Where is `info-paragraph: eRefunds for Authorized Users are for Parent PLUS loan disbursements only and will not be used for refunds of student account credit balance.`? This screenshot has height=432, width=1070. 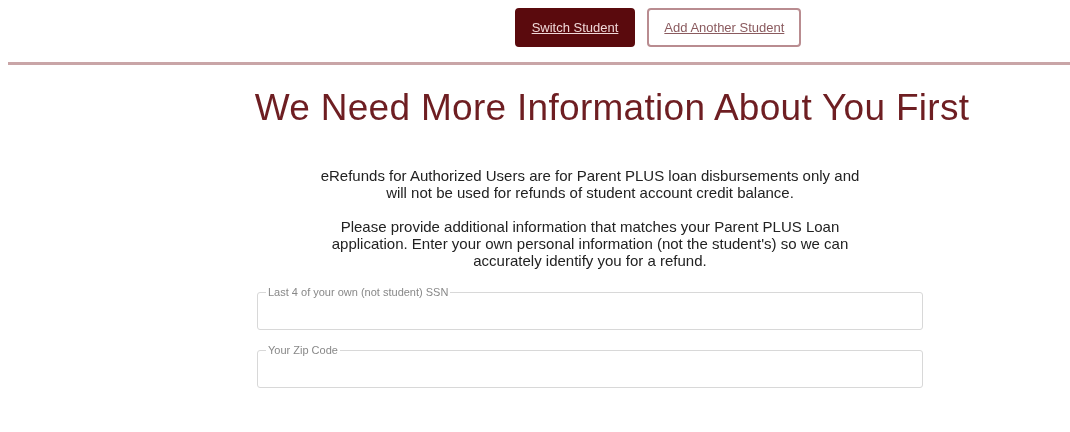
info-paragraph: eRefunds for Authorized Users are for Parent PLUS loan disbursements only and will not be used for refunds of student account credit balance. is located at coordinates (590, 184).